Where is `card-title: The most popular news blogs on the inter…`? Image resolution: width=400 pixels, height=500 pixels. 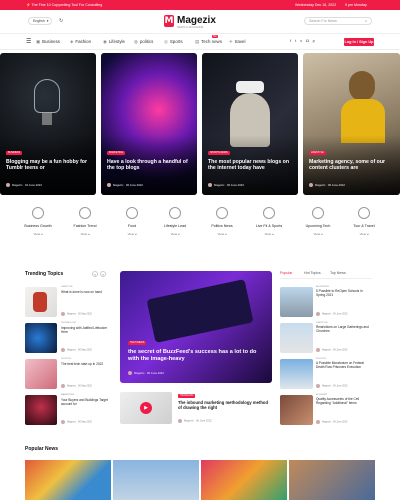
card-title: The most popular news blogs on the inter… is located at coordinates (251, 165).